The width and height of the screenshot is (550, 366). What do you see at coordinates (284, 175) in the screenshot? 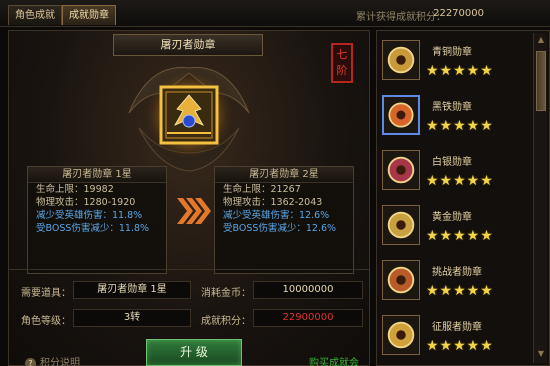
I see `next-stats-header: 屠刃者勋章 2星` at bounding box center [284, 175].